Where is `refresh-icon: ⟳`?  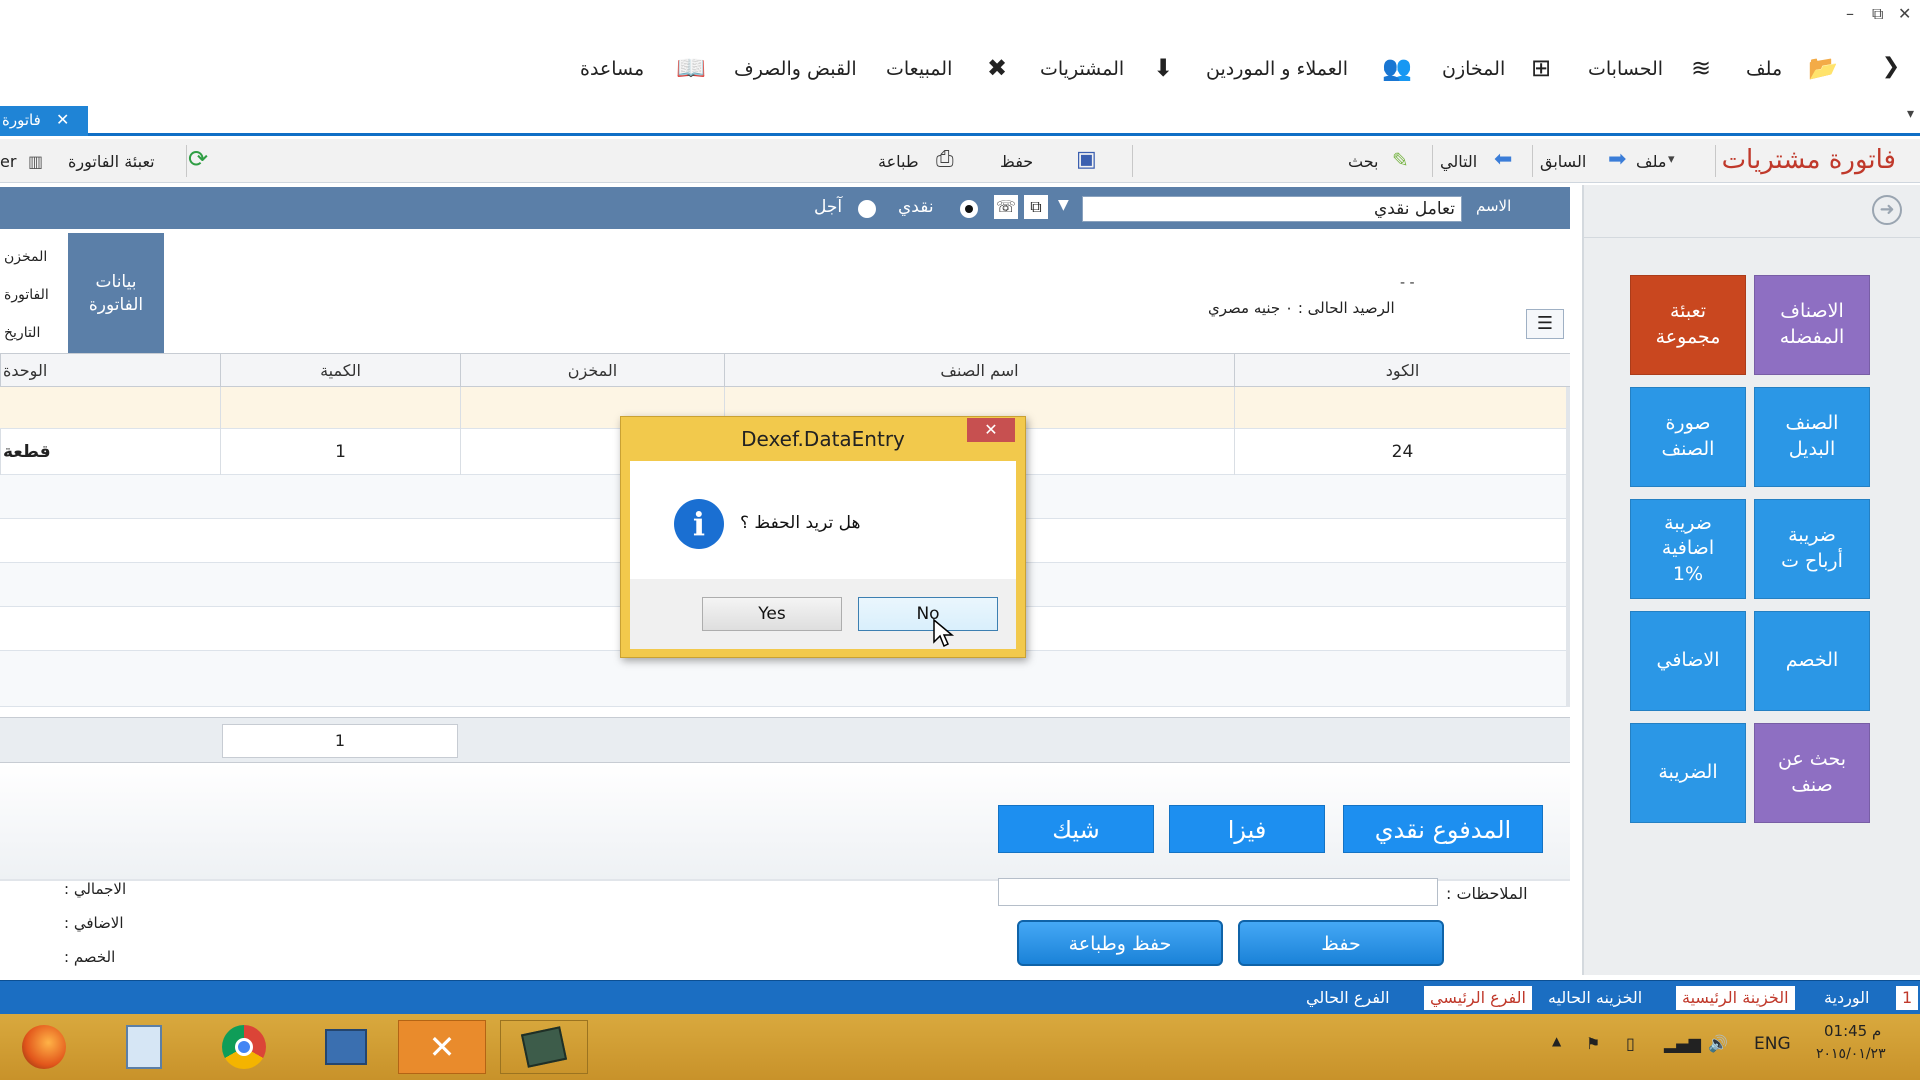 refresh-icon: ⟳ is located at coordinates (198, 159).